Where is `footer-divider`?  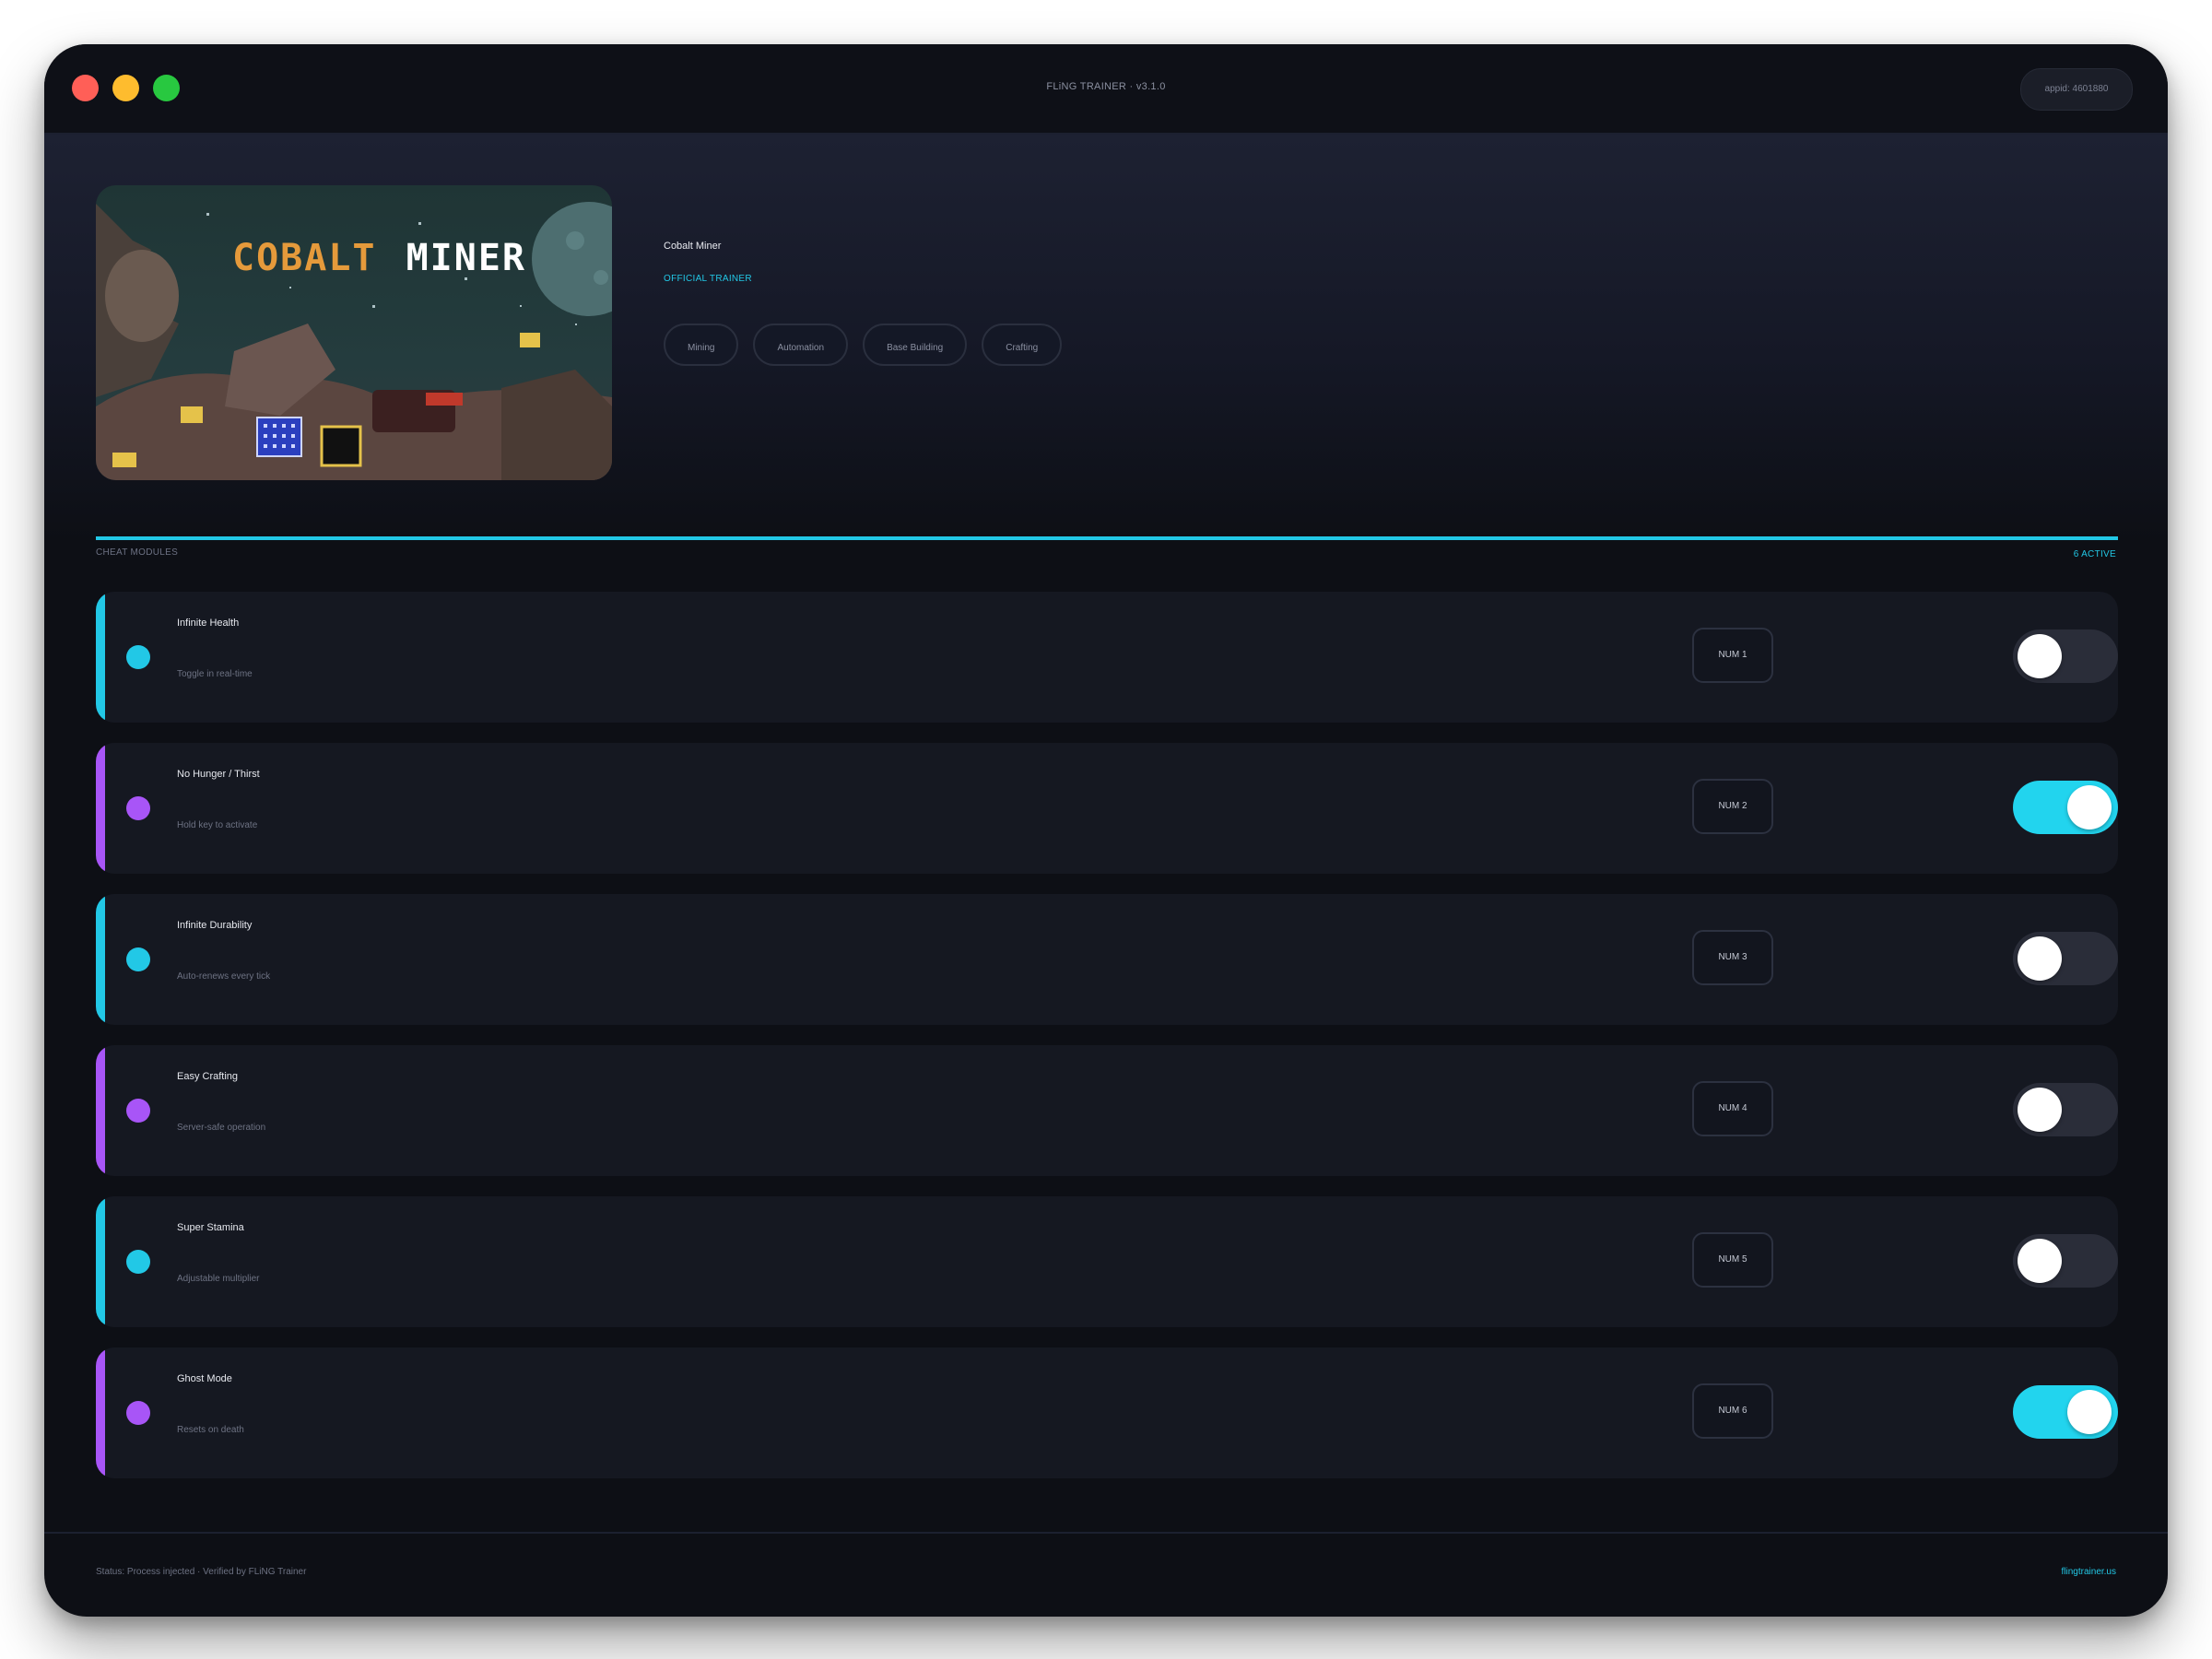
footer-divider is located at coordinates (1106, 1533).